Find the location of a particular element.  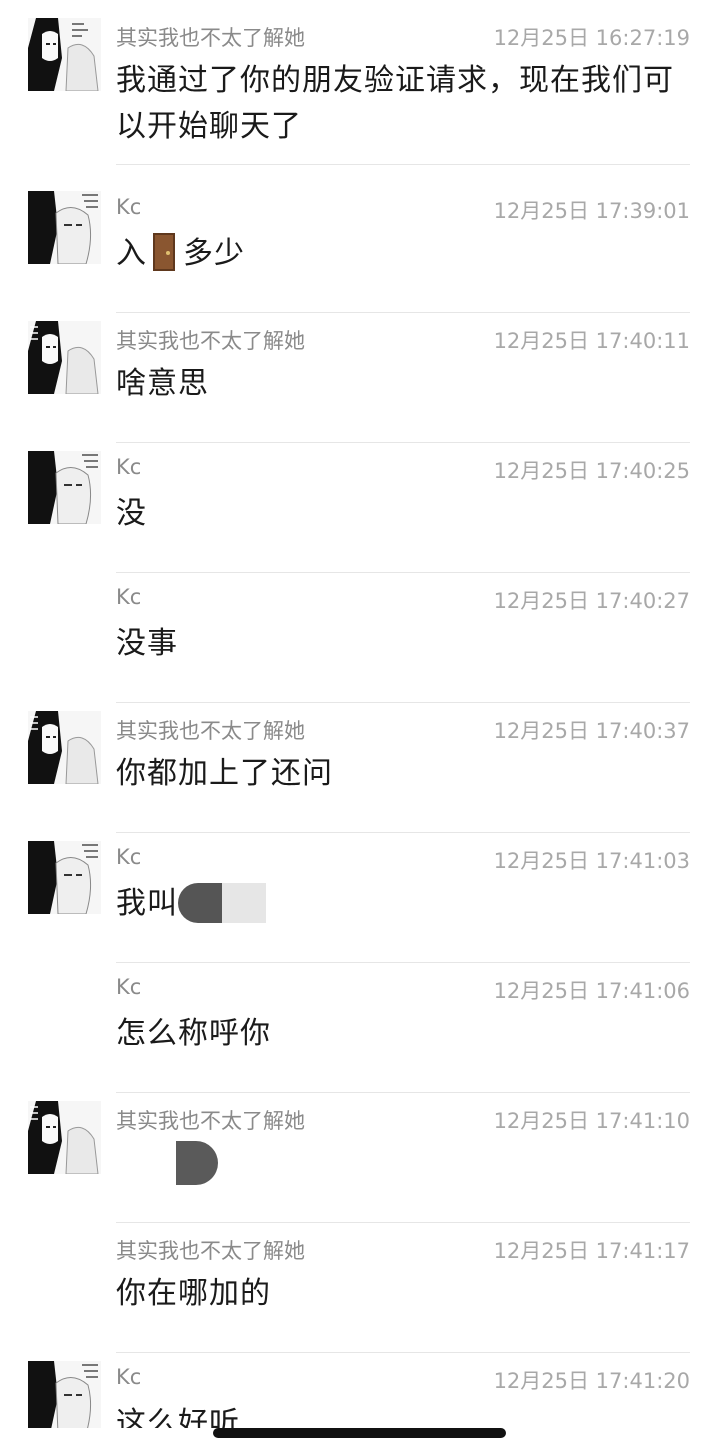

message-text: 我通过了你的朋友验证请求，现在我们可以开始聊天了 is located at coordinates (395, 103).